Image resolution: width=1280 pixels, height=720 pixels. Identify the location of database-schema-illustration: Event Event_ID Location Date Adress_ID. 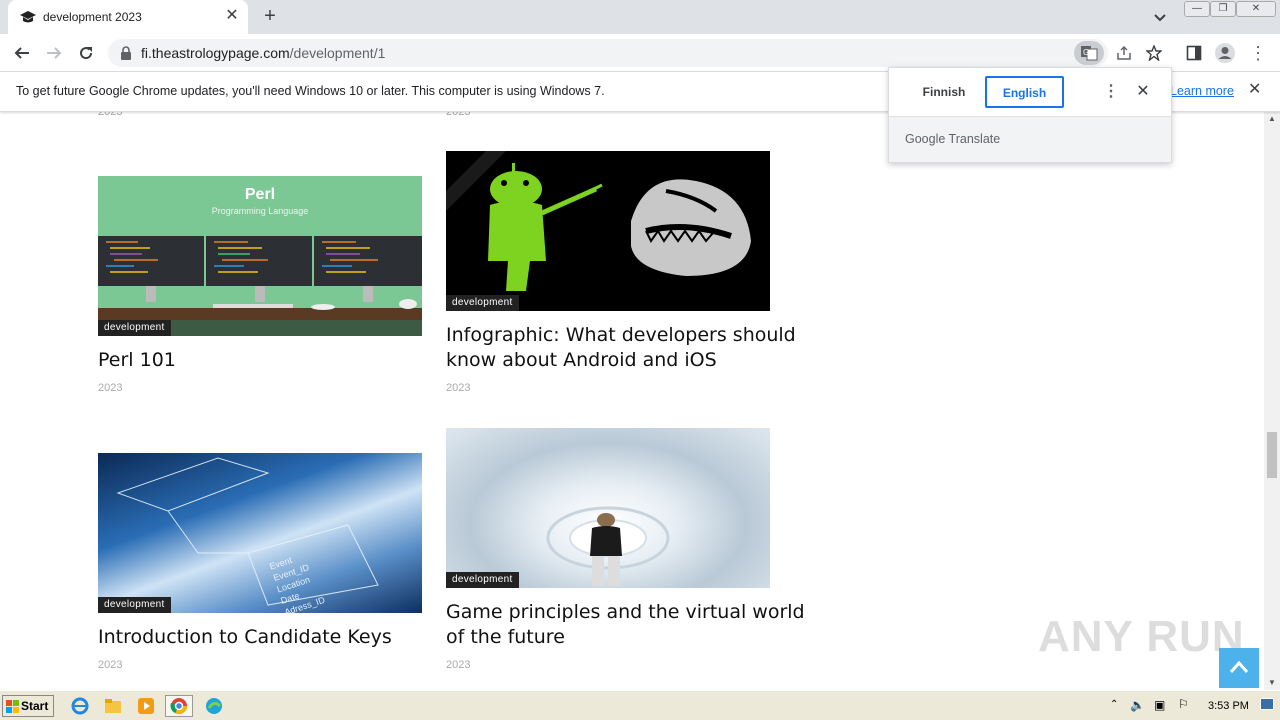
(247, 535).